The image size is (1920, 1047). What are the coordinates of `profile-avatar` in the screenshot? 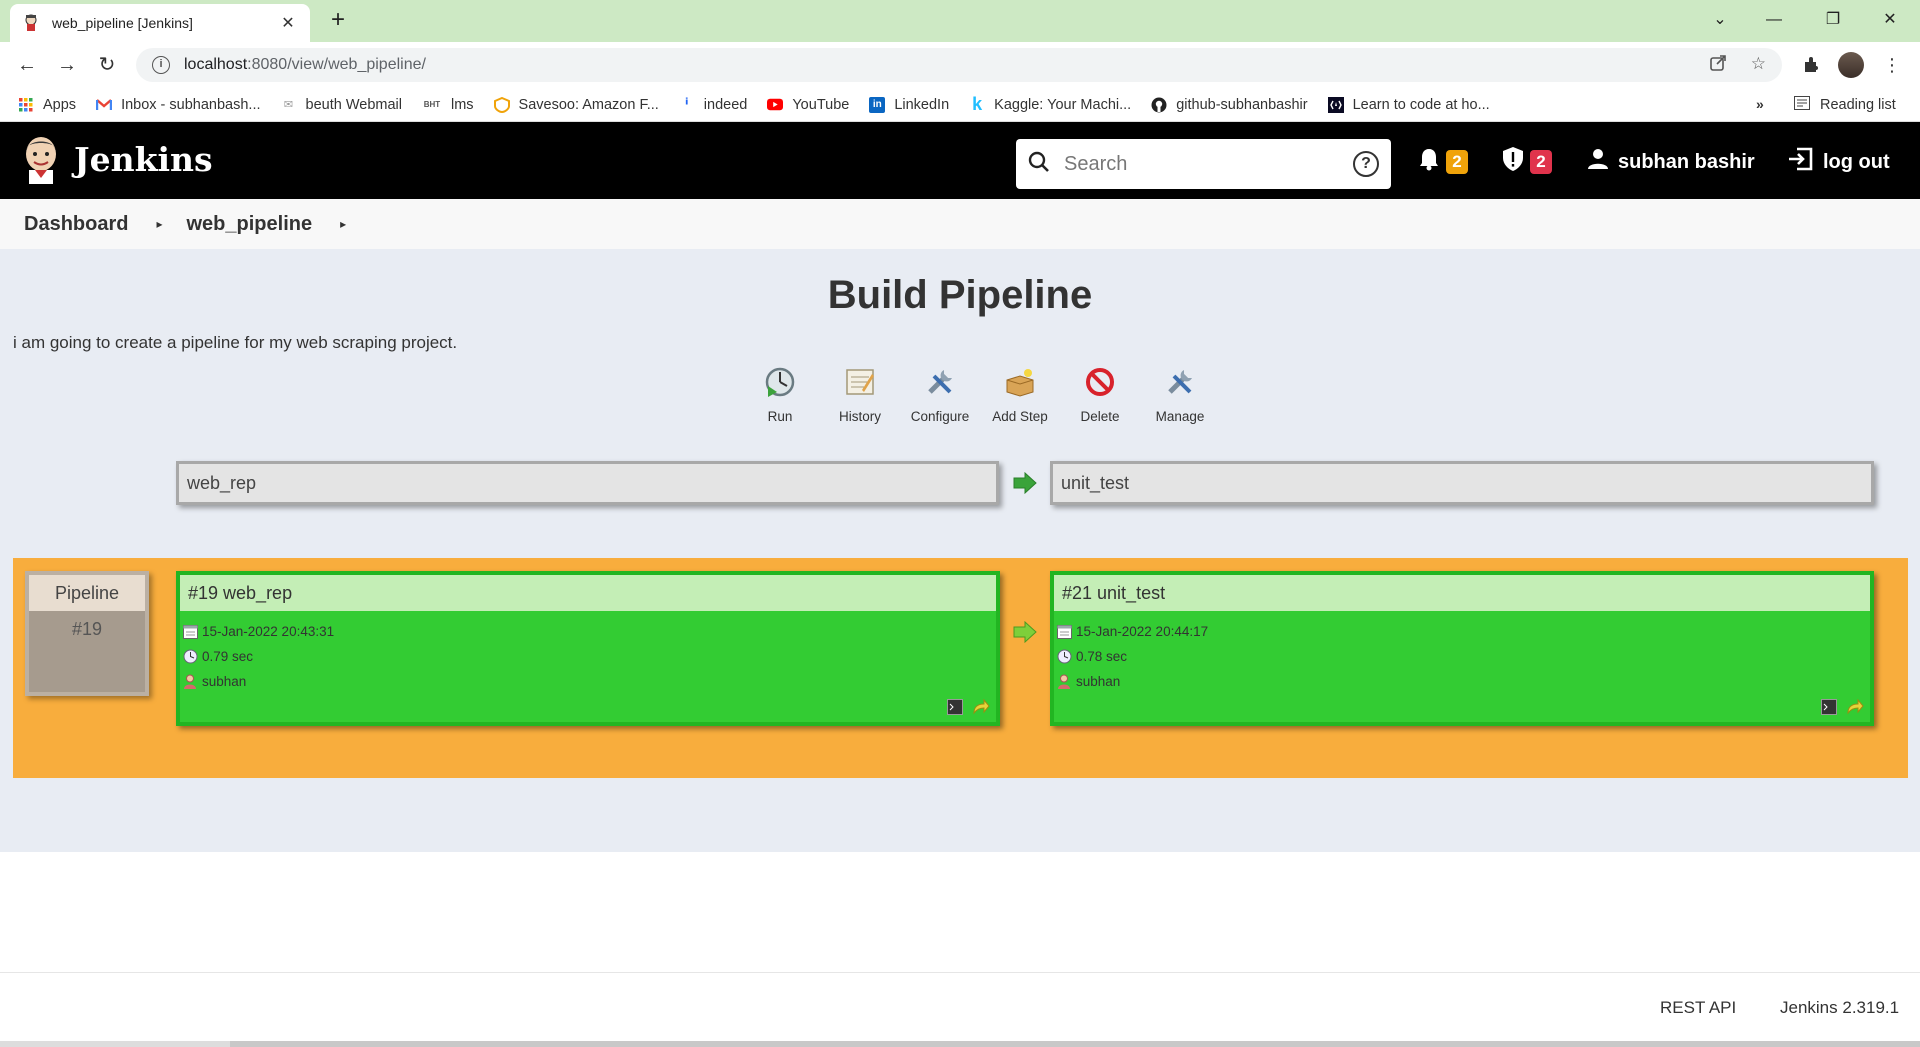 It's located at (1851, 65).